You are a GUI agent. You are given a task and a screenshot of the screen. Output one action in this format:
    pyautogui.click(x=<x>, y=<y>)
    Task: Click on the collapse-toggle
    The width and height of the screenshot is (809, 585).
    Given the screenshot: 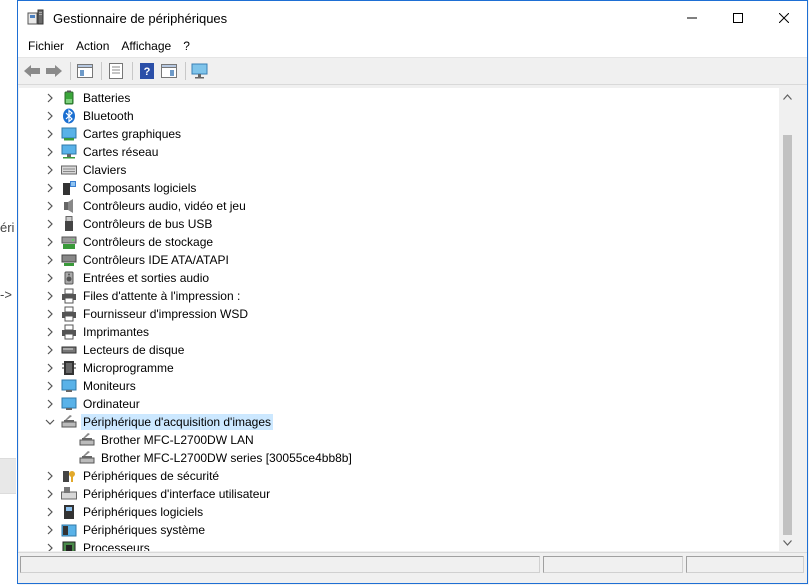 What is the action you would take?
    pyautogui.click(x=50, y=422)
    